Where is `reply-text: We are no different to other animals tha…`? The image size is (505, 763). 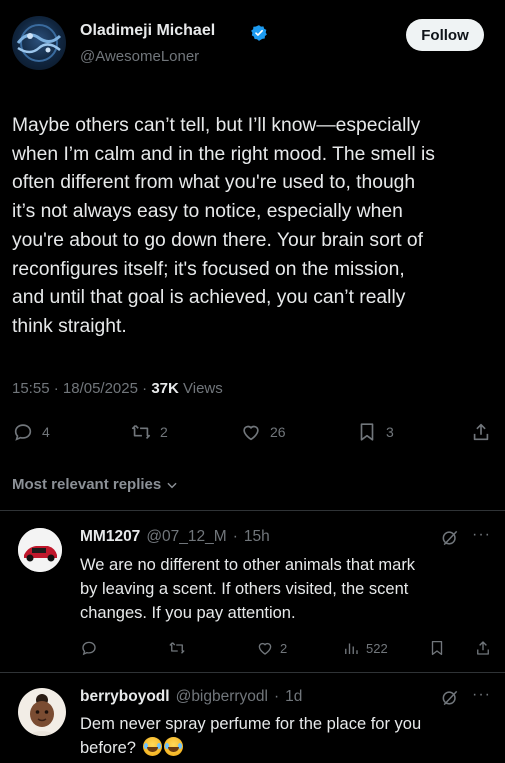 reply-text: We are no different to other animals tha… is located at coordinates (248, 589).